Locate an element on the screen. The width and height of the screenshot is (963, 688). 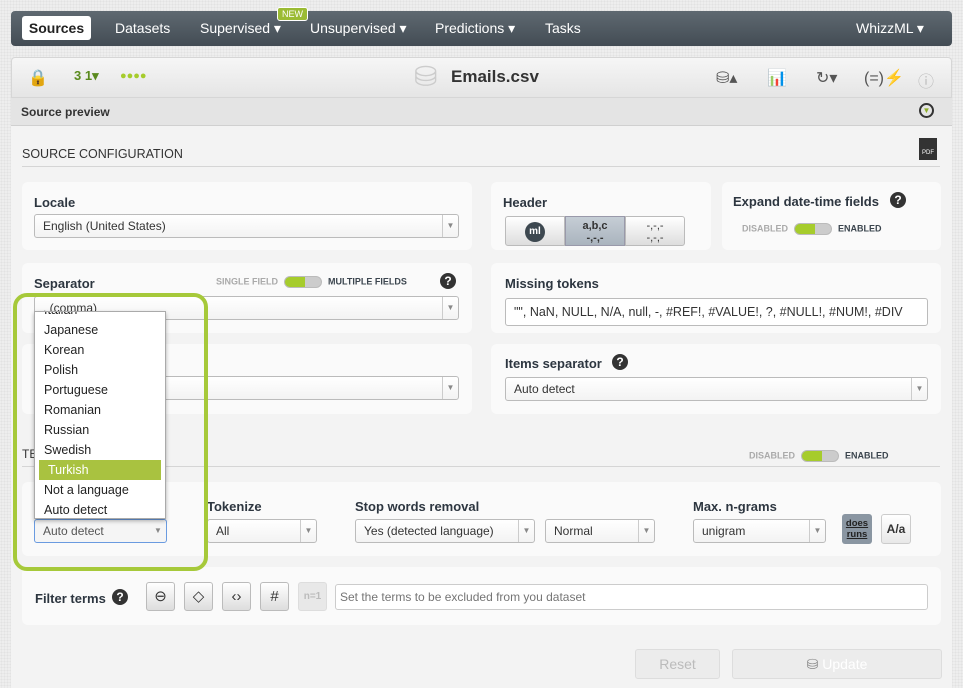
reset-button: Reset is located at coordinates (677, 664).